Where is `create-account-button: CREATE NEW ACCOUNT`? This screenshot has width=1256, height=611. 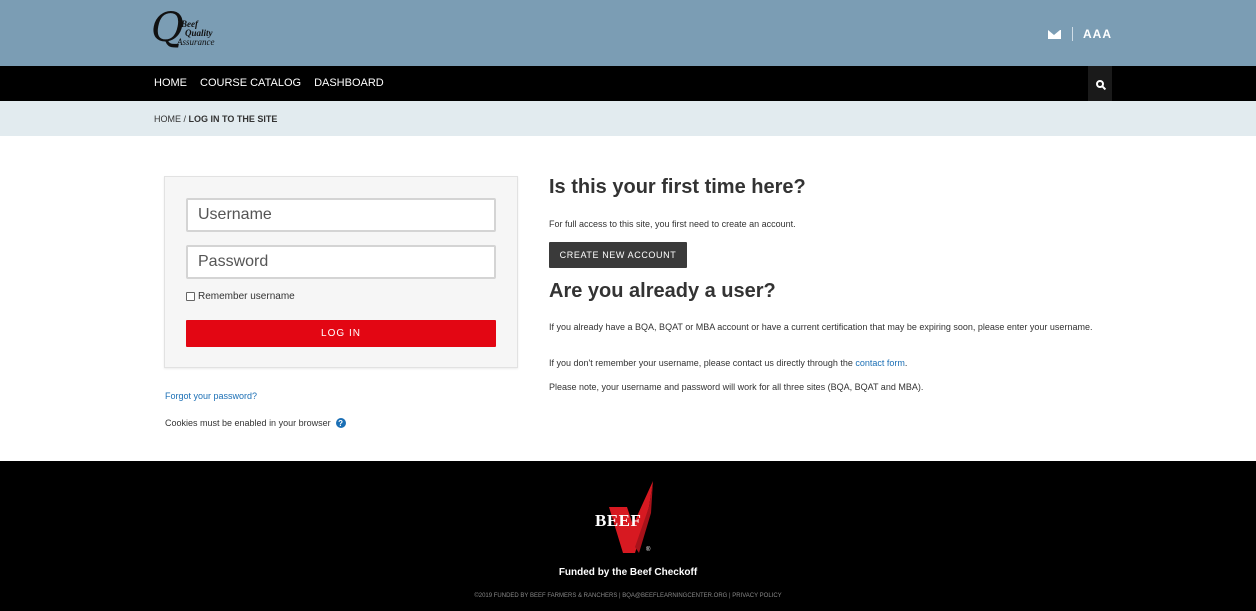 create-account-button: CREATE NEW ACCOUNT is located at coordinates (618, 255).